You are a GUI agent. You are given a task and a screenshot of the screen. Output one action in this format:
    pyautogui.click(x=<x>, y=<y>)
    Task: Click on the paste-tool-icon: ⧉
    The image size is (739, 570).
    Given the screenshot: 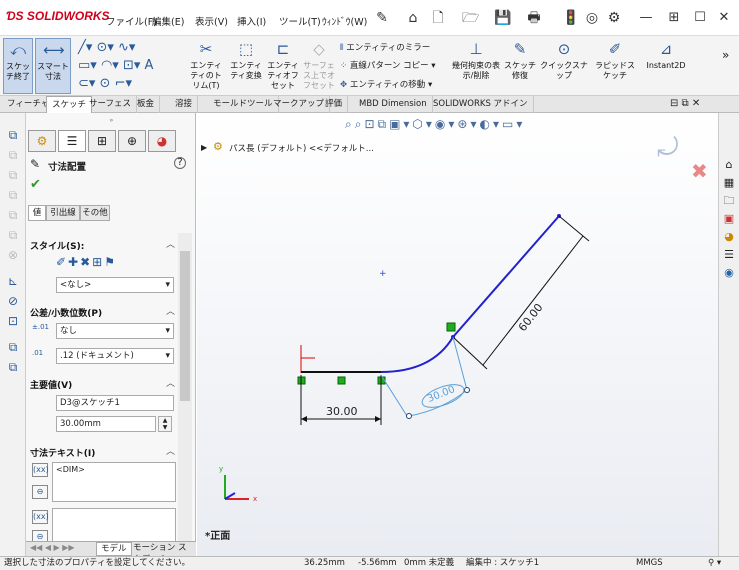 What is the action you would take?
    pyautogui.click(x=13, y=367)
    